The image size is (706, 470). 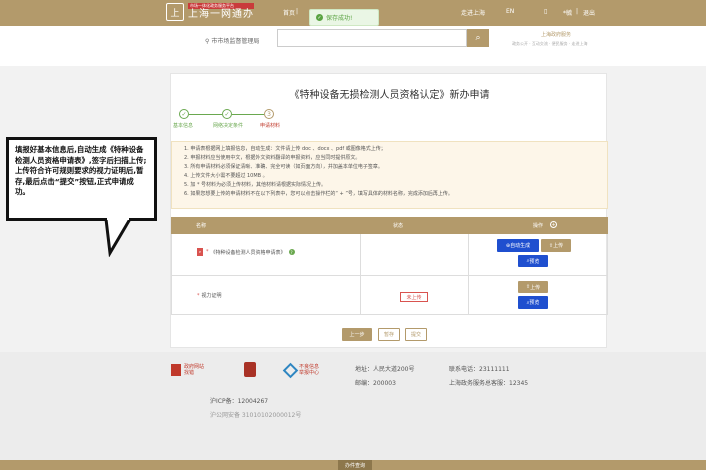 I want to click on save-draft-button: 暂存, so click(x=389, y=334).